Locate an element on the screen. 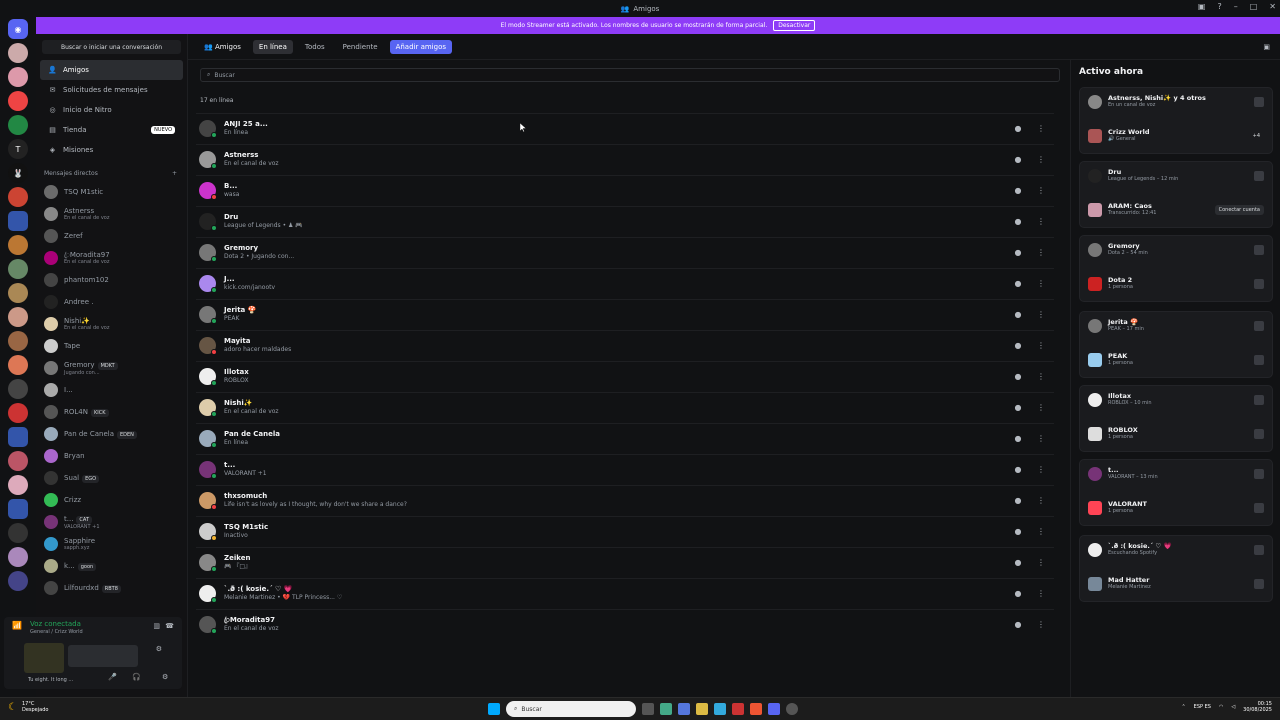  language-indicator: ESP ES is located at coordinates (1202, 707).